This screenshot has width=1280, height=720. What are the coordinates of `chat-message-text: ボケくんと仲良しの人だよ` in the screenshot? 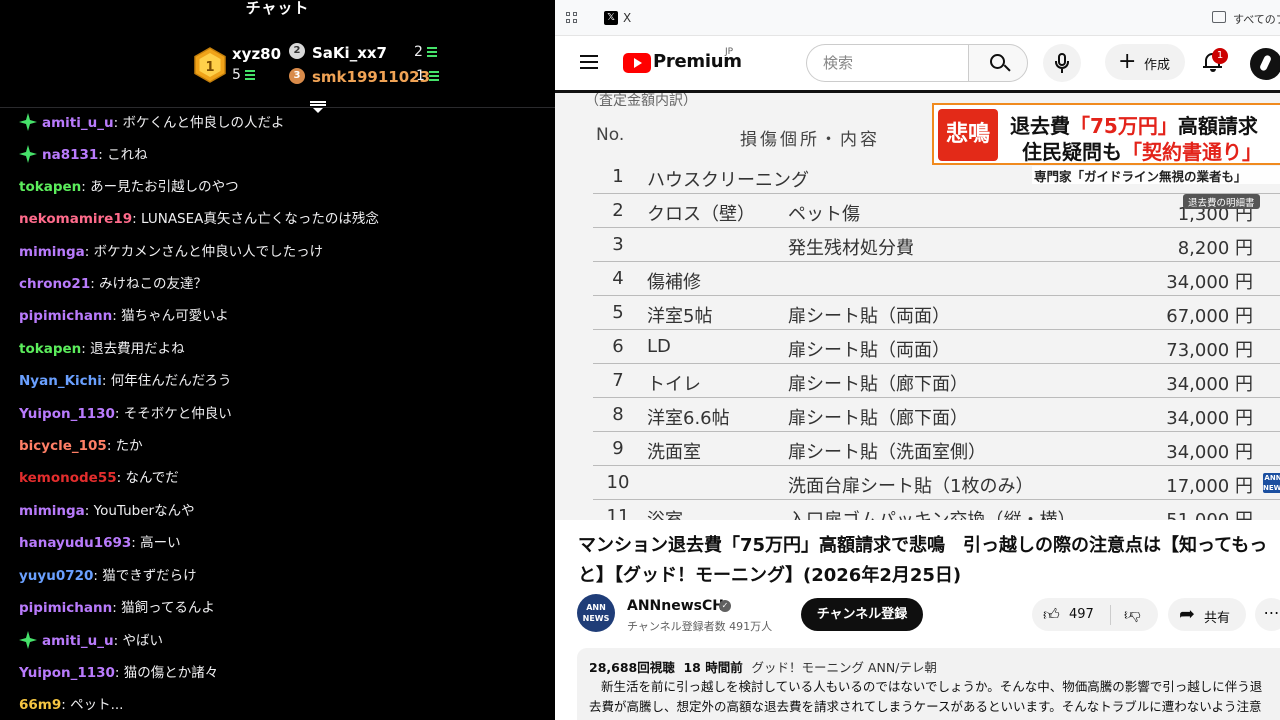 It's located at (203, 123).